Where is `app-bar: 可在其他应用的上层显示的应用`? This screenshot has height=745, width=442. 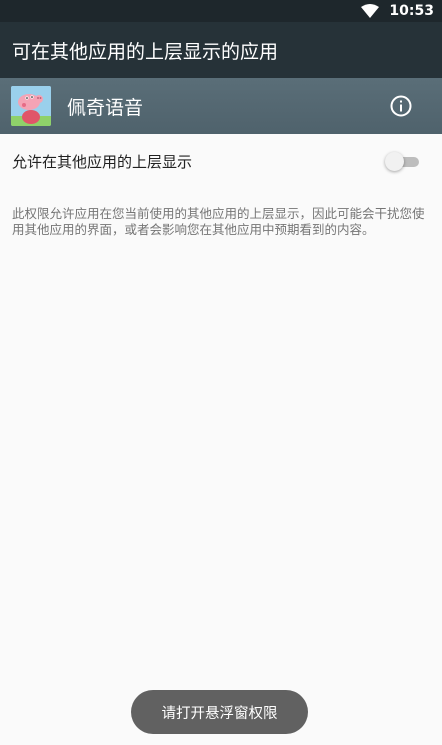
app-bar: 可在其他应用的上层显示的应用 is located at coordinates (221, 50).